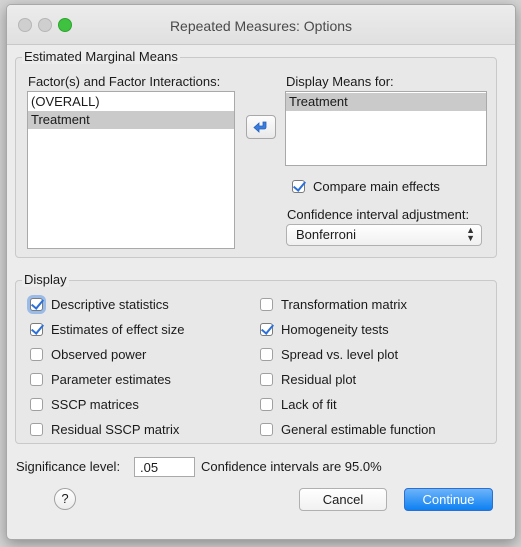 The height and width of the screenshot is (547, 521). What do you see at coordinates (291, 466) in the screenshot?
I see `confidence-text: Confidence intervals are 95.0%` at bounding box center [291, 466].